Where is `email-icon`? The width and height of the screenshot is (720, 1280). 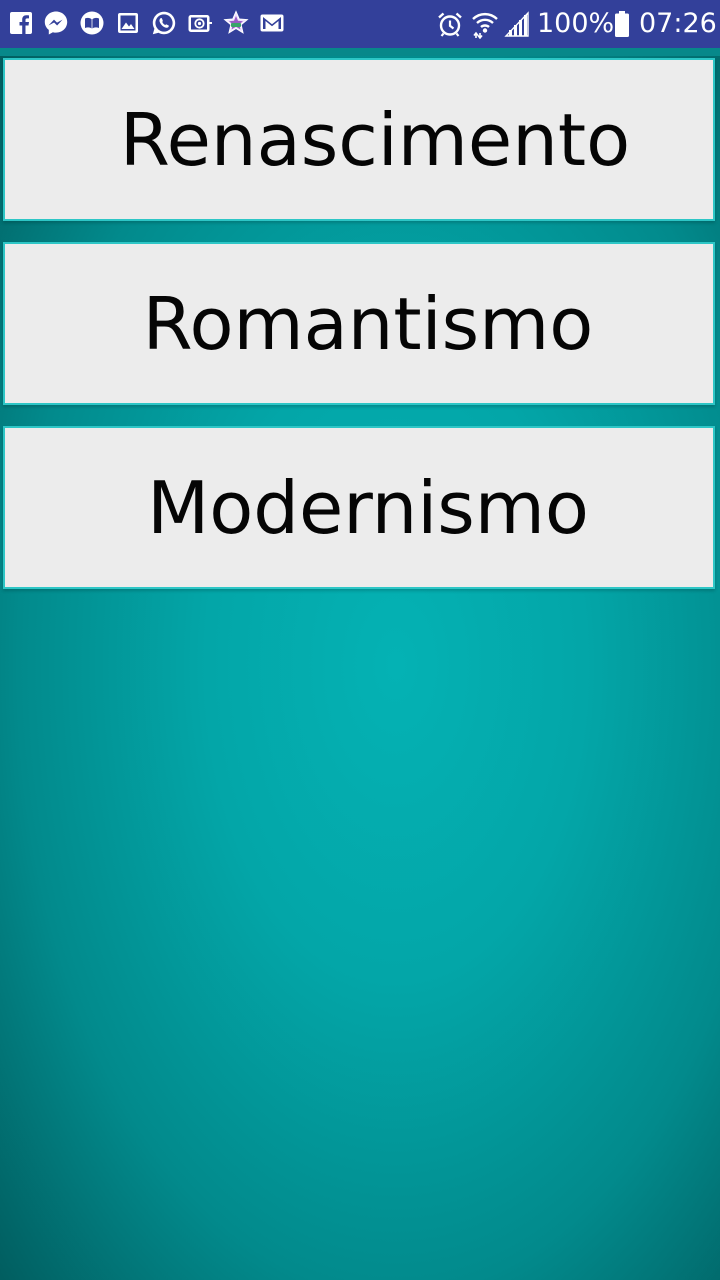
email-icon is located at coordinates (200, 23).